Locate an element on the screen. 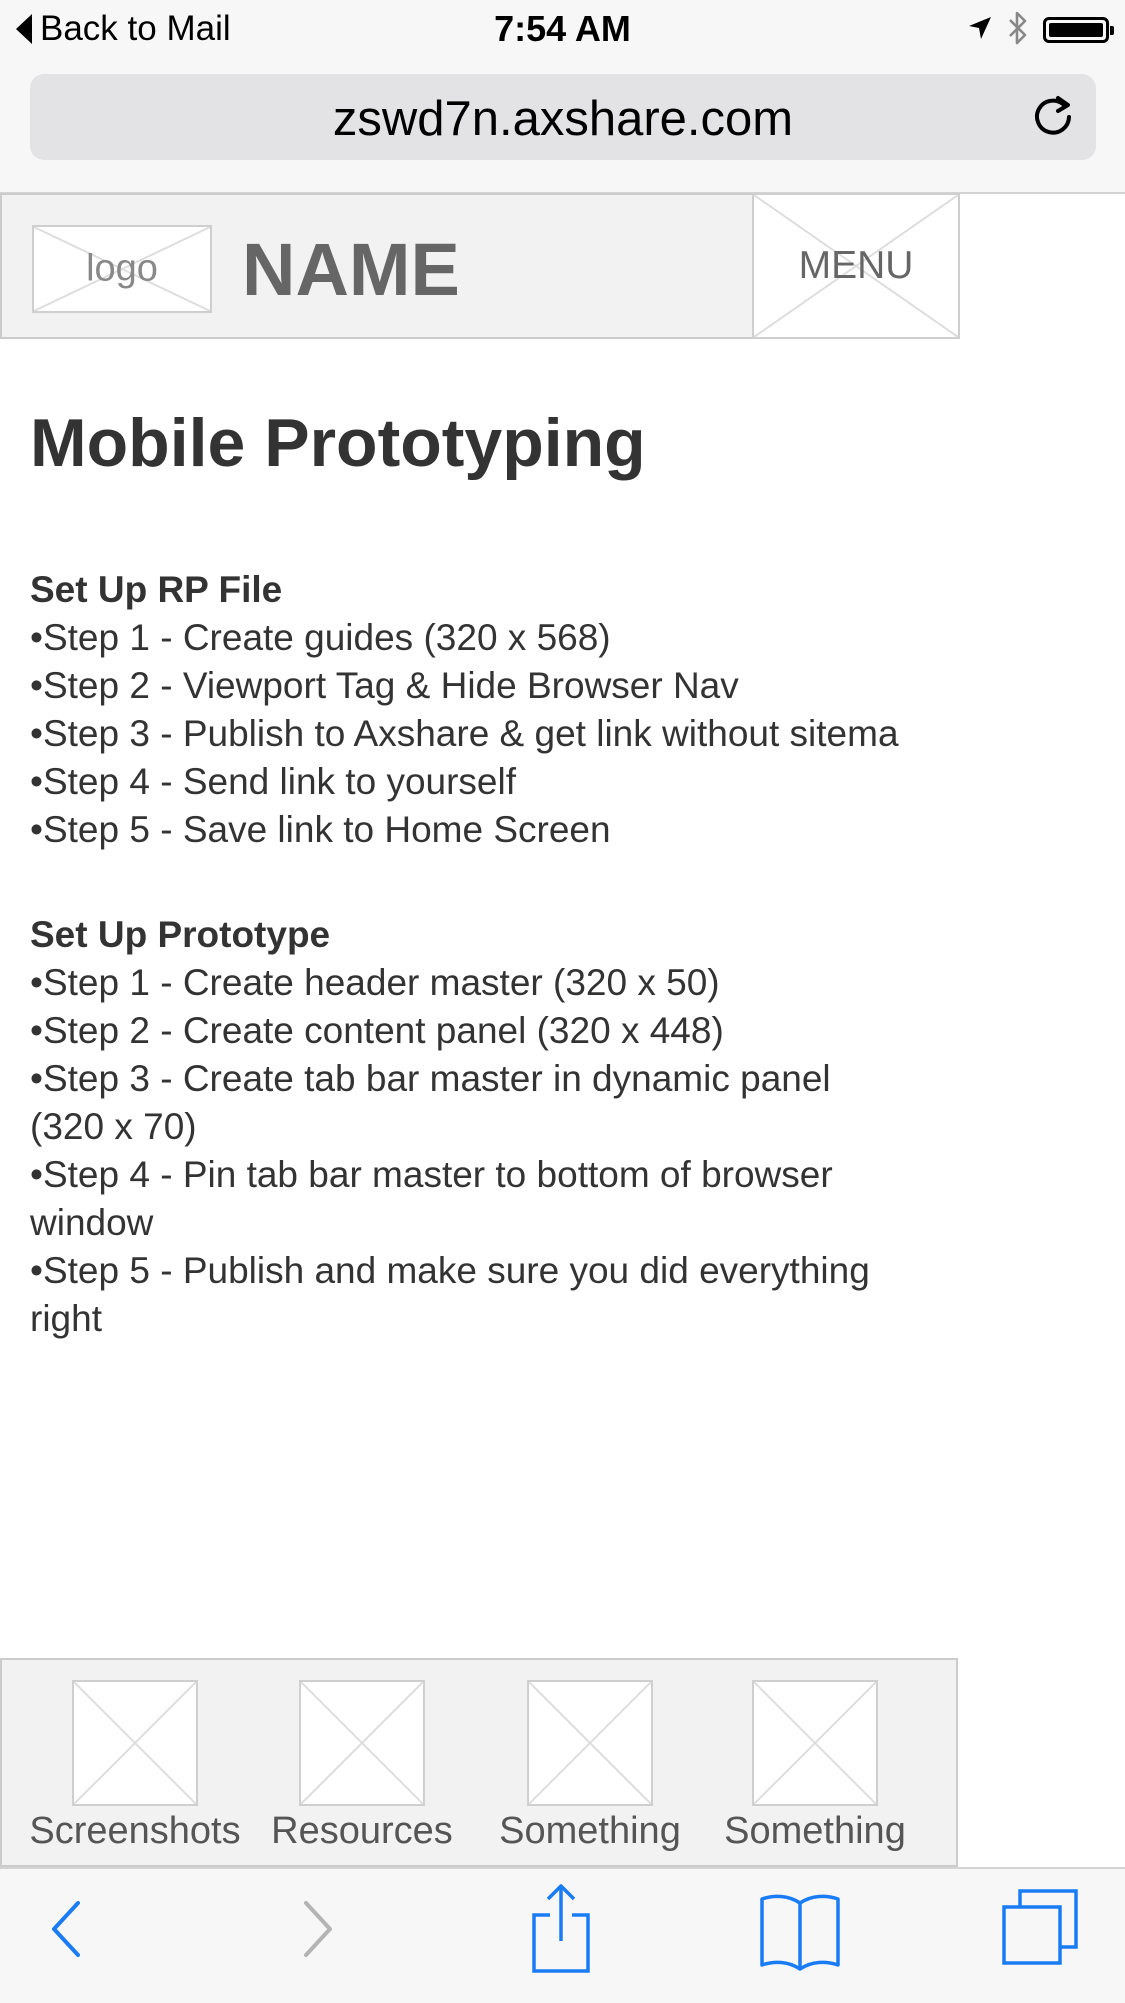 The height and width of the screenshot is (2003, 1125). location-arrow-icon is located at coordinates (980, 30).